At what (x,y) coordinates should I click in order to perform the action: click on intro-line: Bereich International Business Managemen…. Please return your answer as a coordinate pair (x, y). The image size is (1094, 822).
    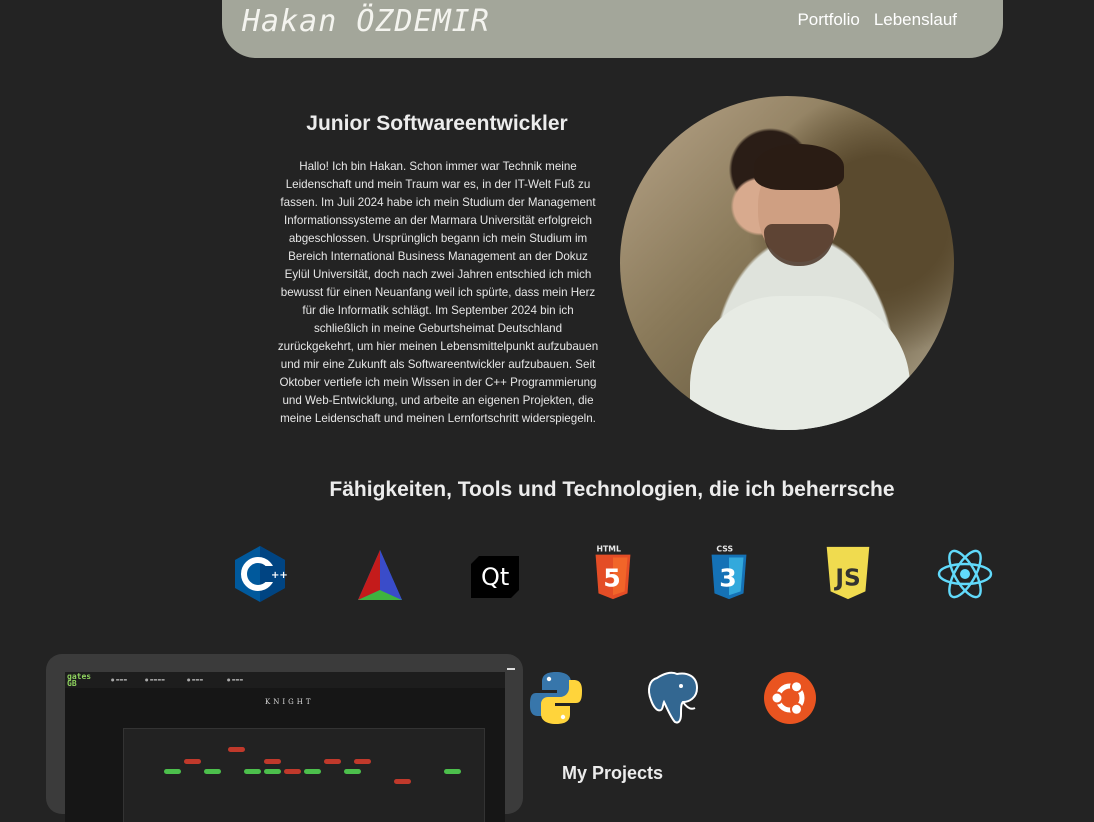
    Looking at the image, I should click on (438, 256).